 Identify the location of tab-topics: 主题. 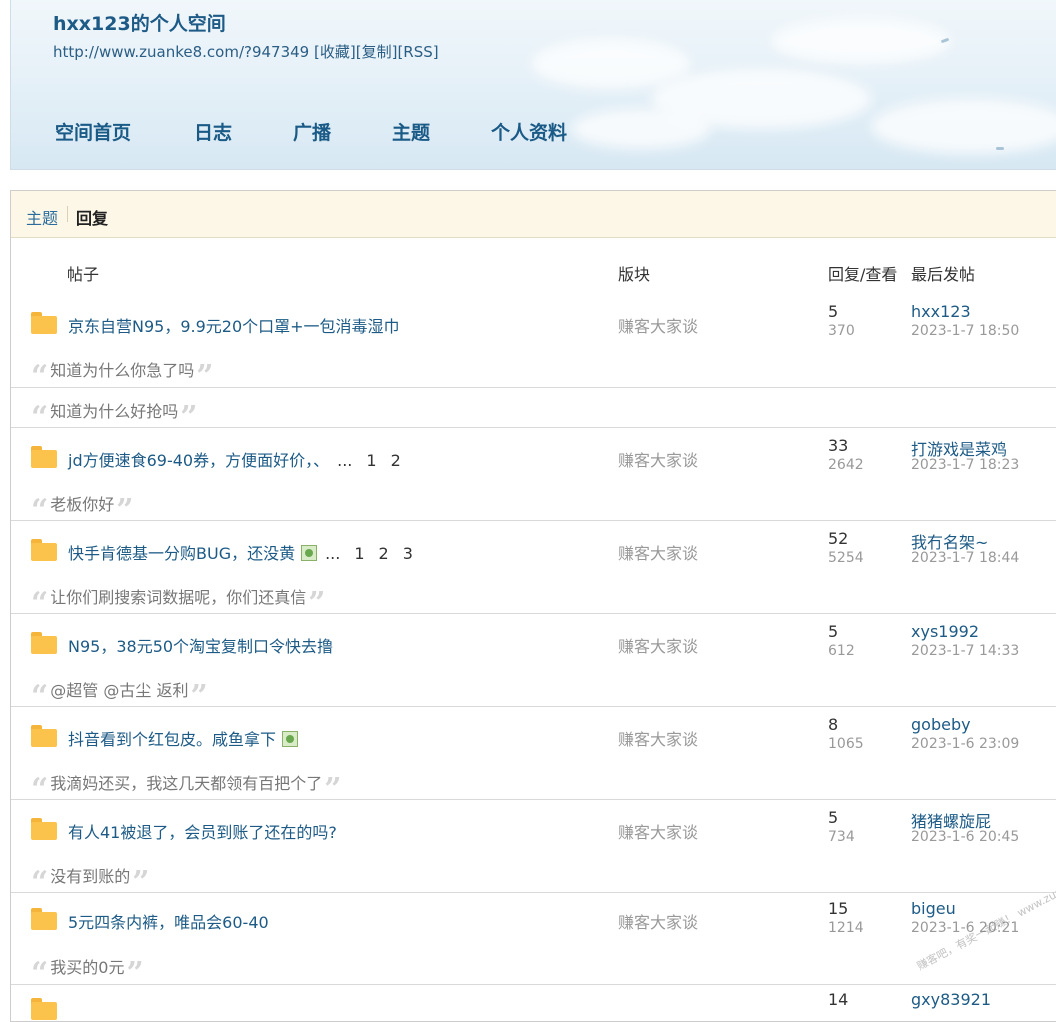
(42, 217).